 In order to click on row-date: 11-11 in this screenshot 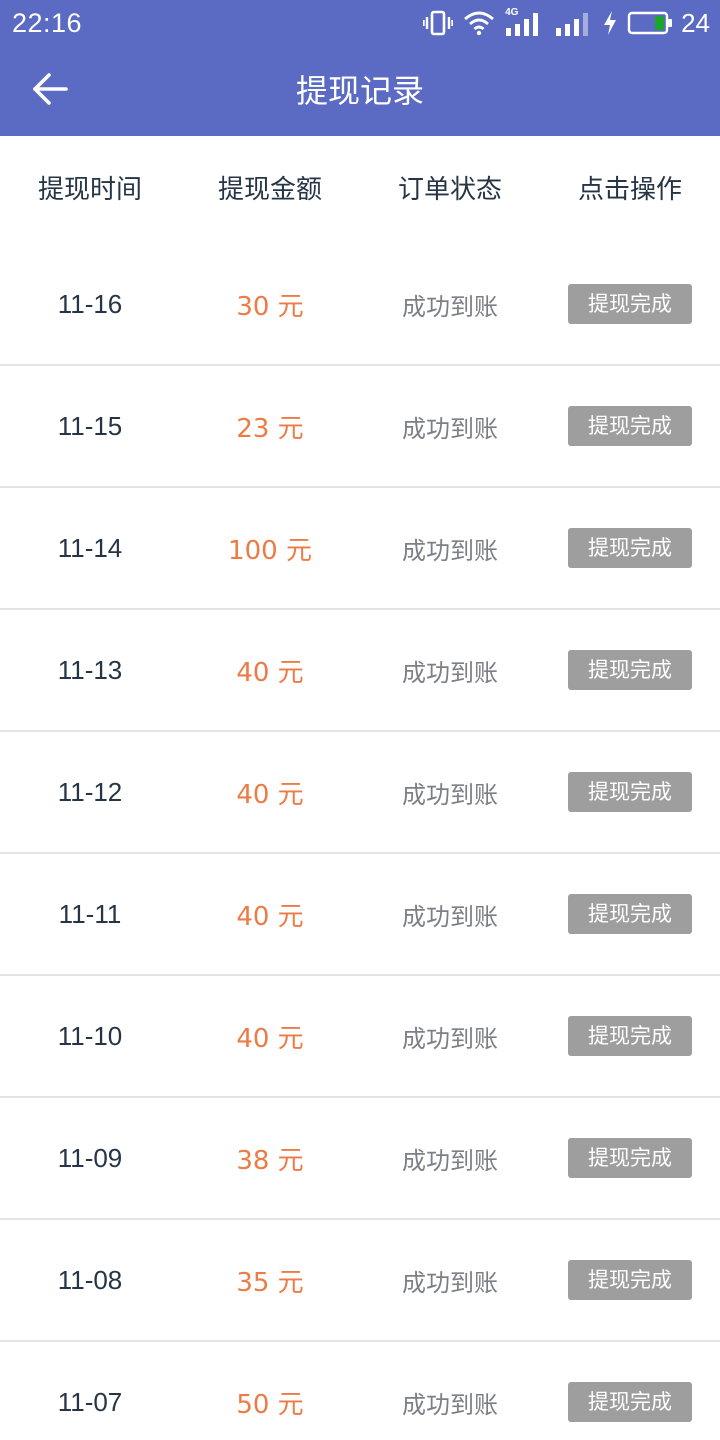, I will do `click(90, 913)`.